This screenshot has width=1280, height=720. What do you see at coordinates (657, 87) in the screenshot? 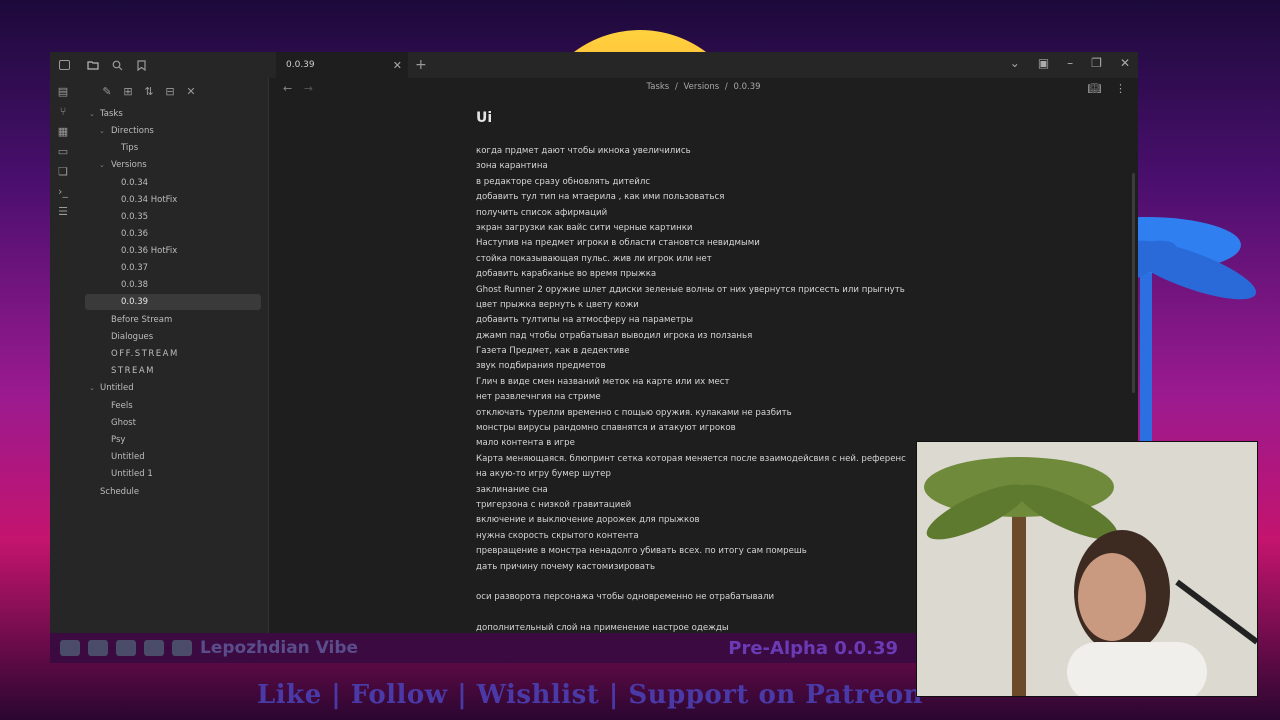
I see `breadcrumb-item: Tasks` at bounding box center [657, 87].